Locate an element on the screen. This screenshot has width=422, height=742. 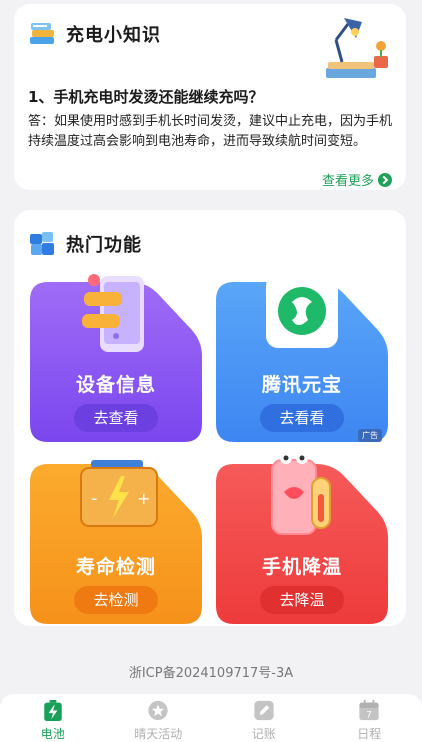
tile-label: 腾讯元宝 is located at coordinates (301, 385).